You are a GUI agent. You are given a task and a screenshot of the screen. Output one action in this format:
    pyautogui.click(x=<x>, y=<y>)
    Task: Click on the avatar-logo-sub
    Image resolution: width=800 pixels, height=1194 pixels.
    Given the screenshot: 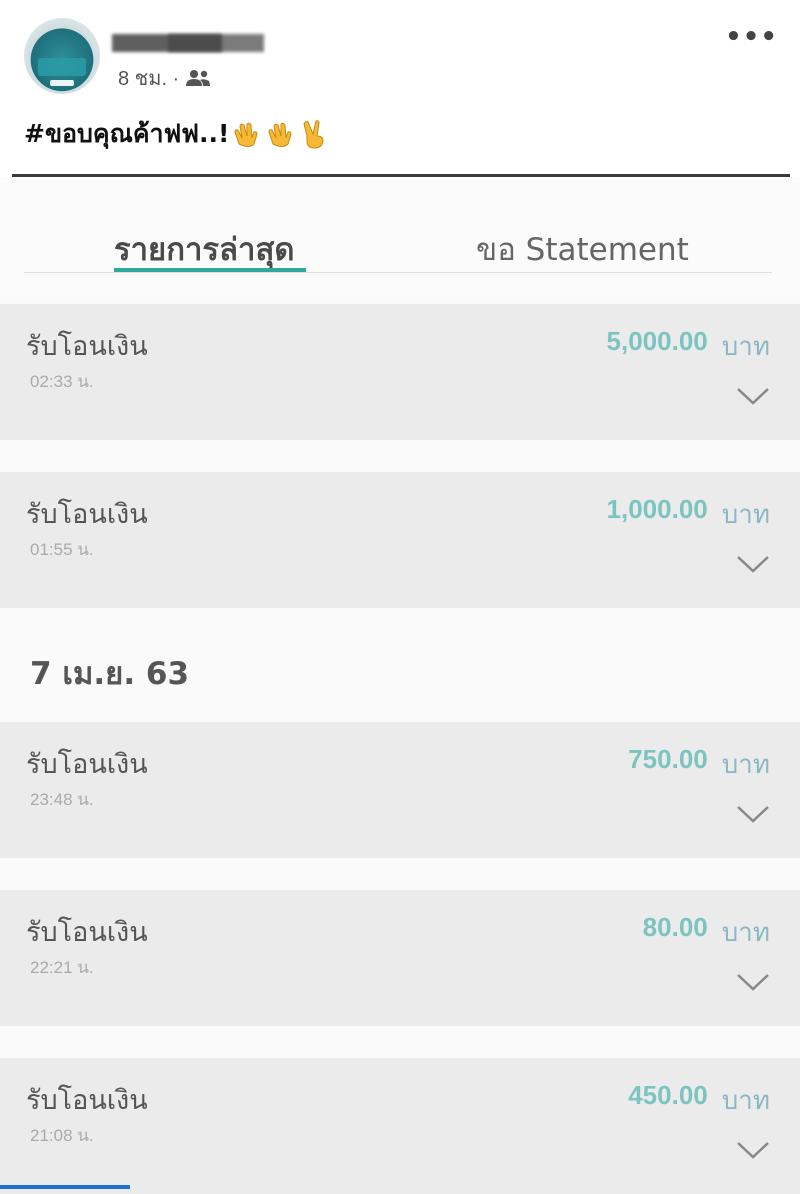 What is the action you would take?
    pyautogui.click(x=62, y=83)
    